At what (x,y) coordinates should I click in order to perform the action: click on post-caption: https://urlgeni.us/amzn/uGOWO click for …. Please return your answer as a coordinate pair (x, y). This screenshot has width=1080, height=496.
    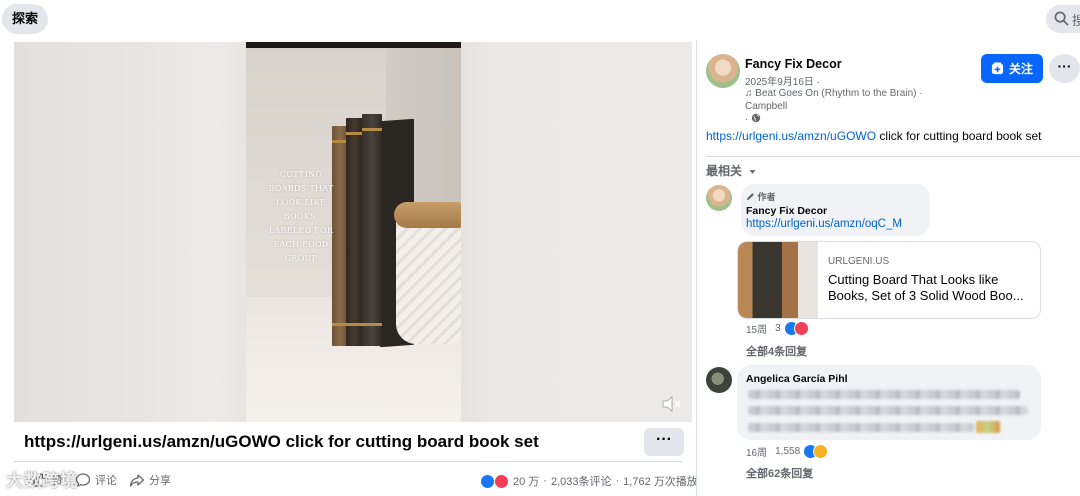
    Looking at the image, I should click on (873, 136).